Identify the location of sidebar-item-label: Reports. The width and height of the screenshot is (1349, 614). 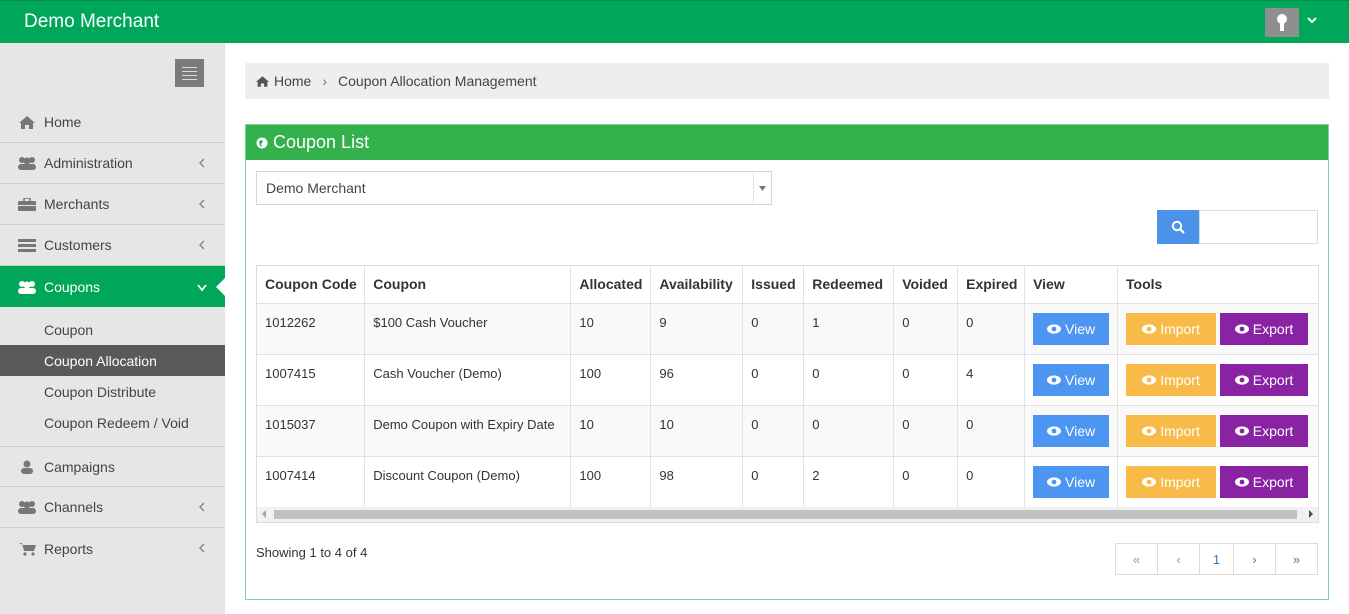
(69, 548).